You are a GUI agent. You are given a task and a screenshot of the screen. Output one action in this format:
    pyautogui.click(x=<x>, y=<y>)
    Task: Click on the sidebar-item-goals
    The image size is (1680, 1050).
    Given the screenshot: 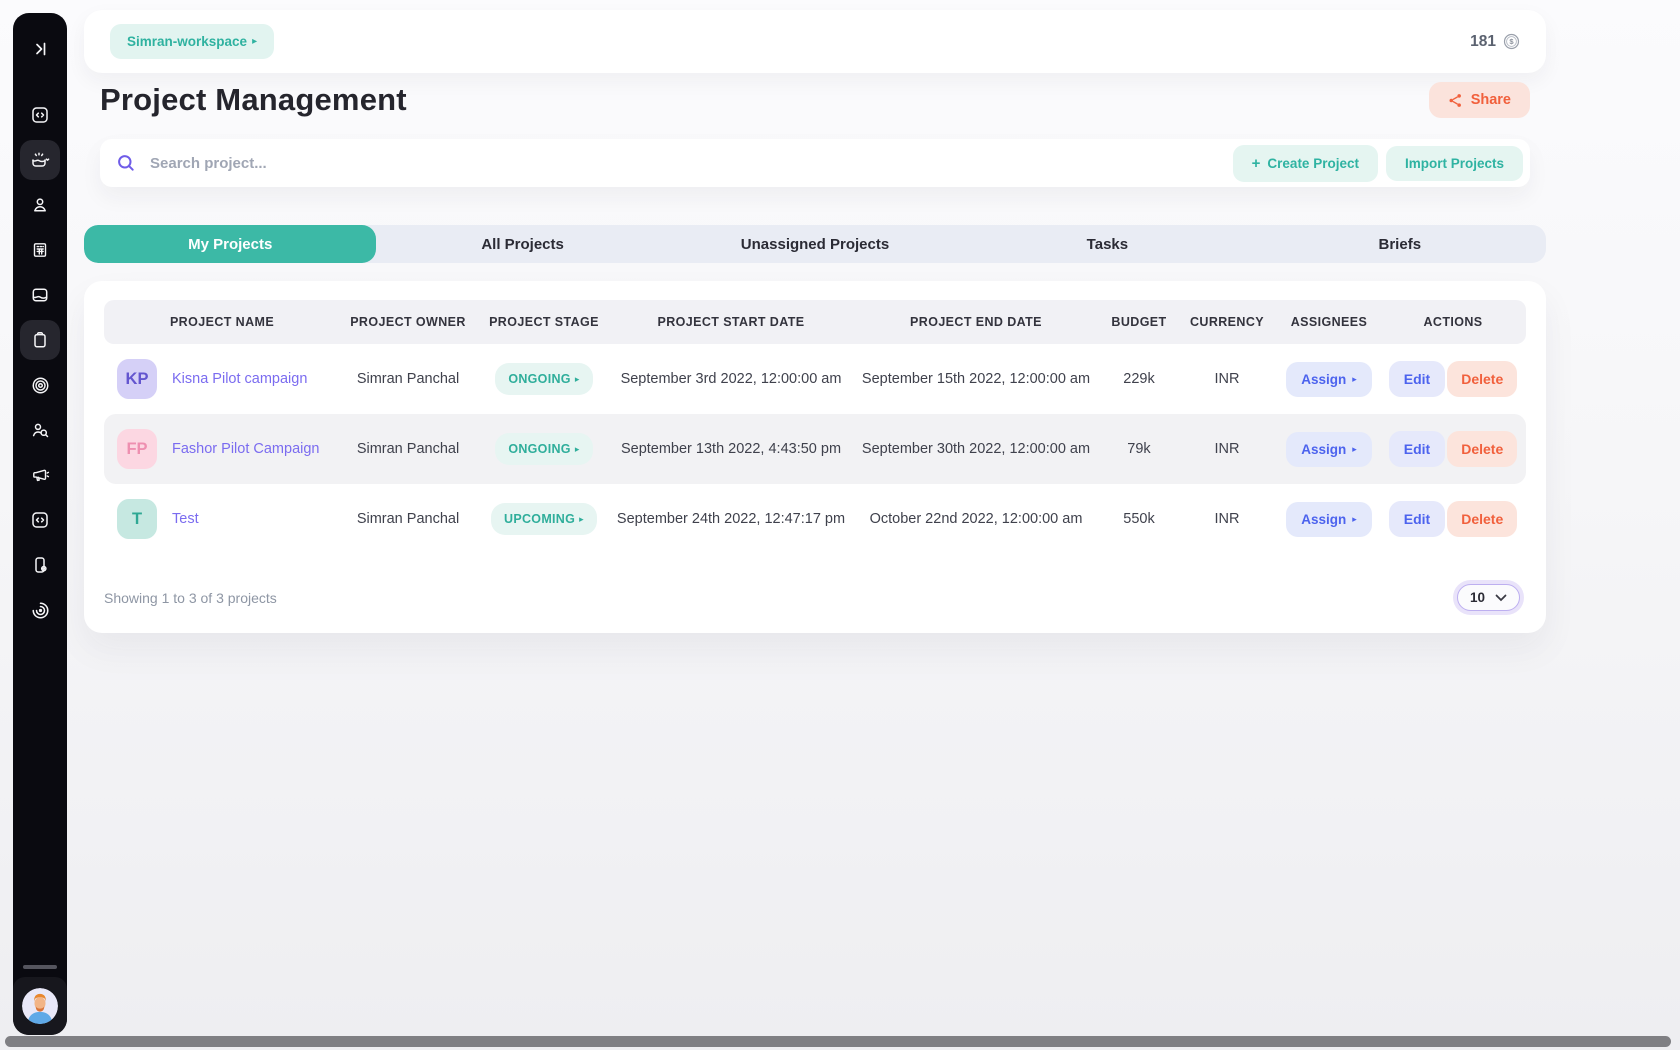 What is the action you would take?
    pyautogui.click(x=40, y=385)
    